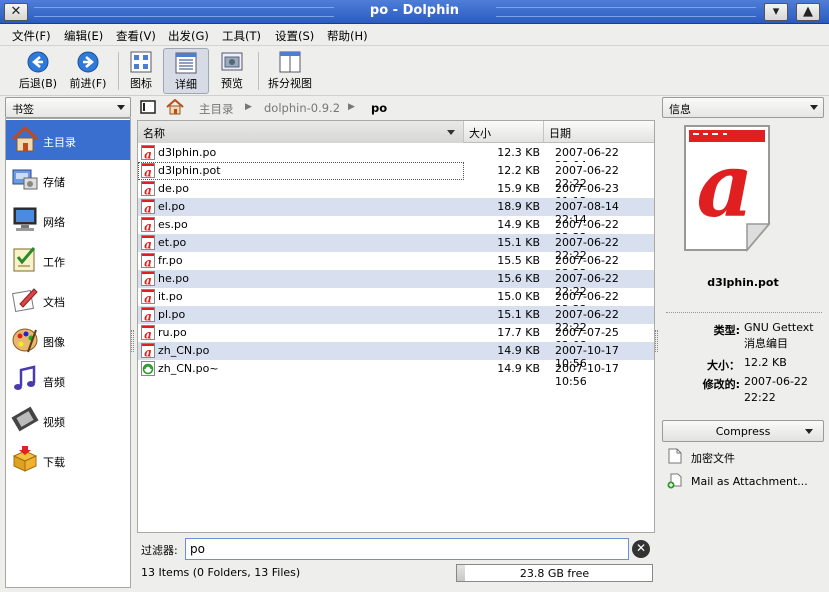  I want to click on file-name: et.po, so click(172, 242).